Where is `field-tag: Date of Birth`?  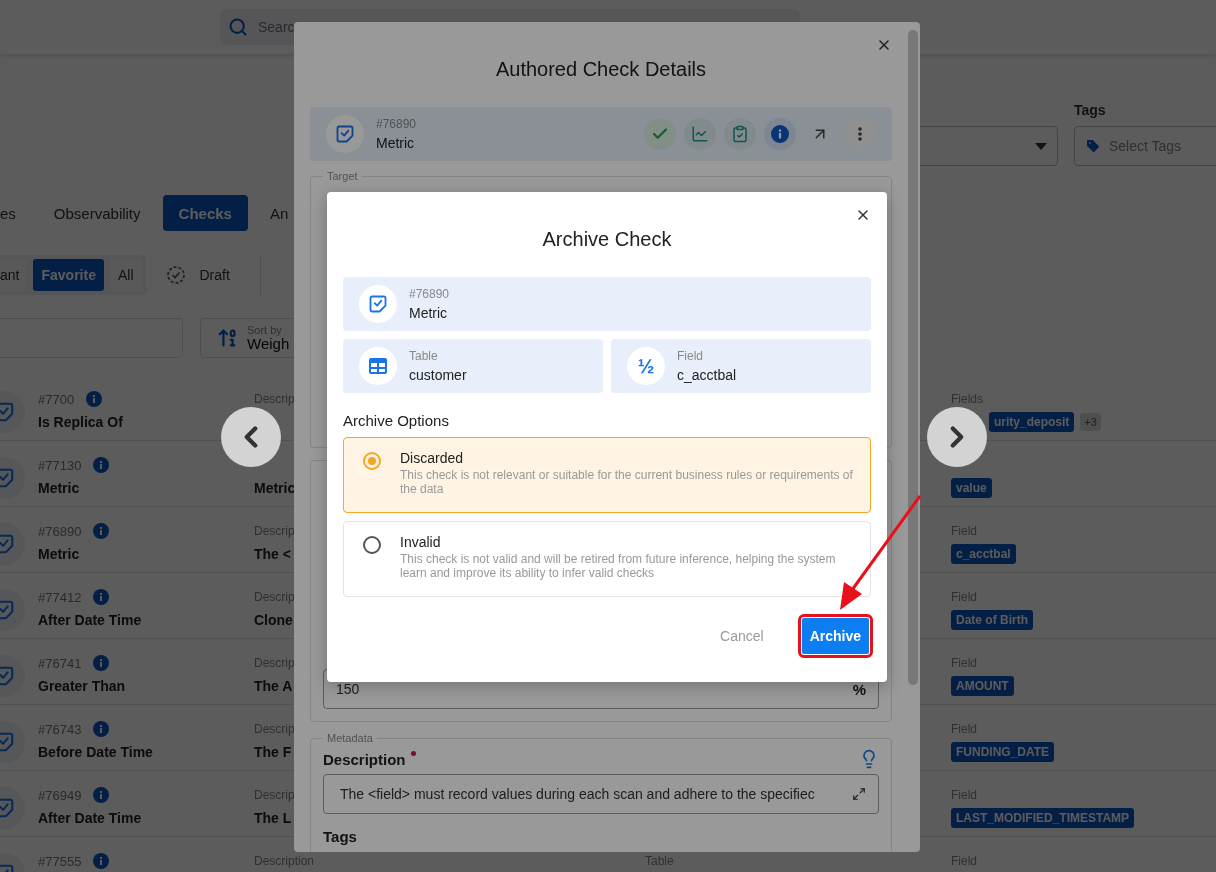
field-tag: Date of Birth is located at coordinates (992, 620).